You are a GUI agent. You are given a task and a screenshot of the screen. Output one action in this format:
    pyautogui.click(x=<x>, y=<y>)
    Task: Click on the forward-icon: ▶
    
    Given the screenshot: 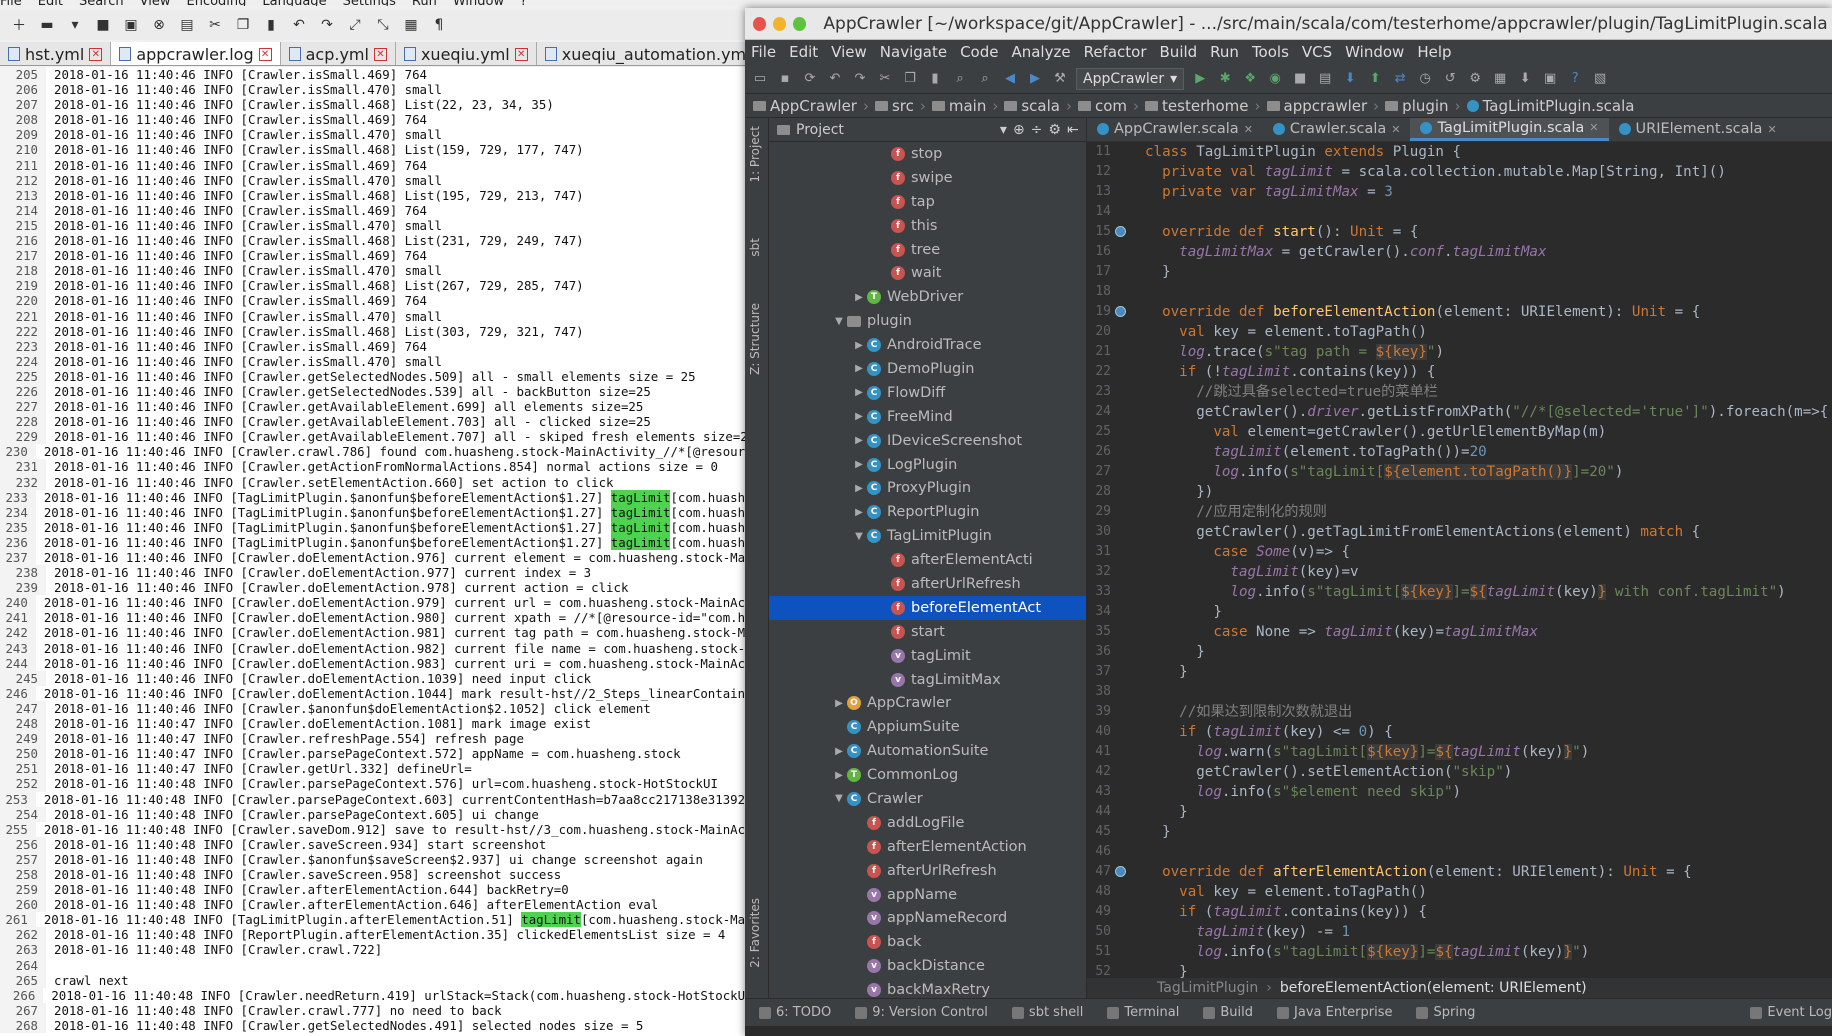 What is the action you would take?
    pyautogui.click(x=1035, y=79)
    